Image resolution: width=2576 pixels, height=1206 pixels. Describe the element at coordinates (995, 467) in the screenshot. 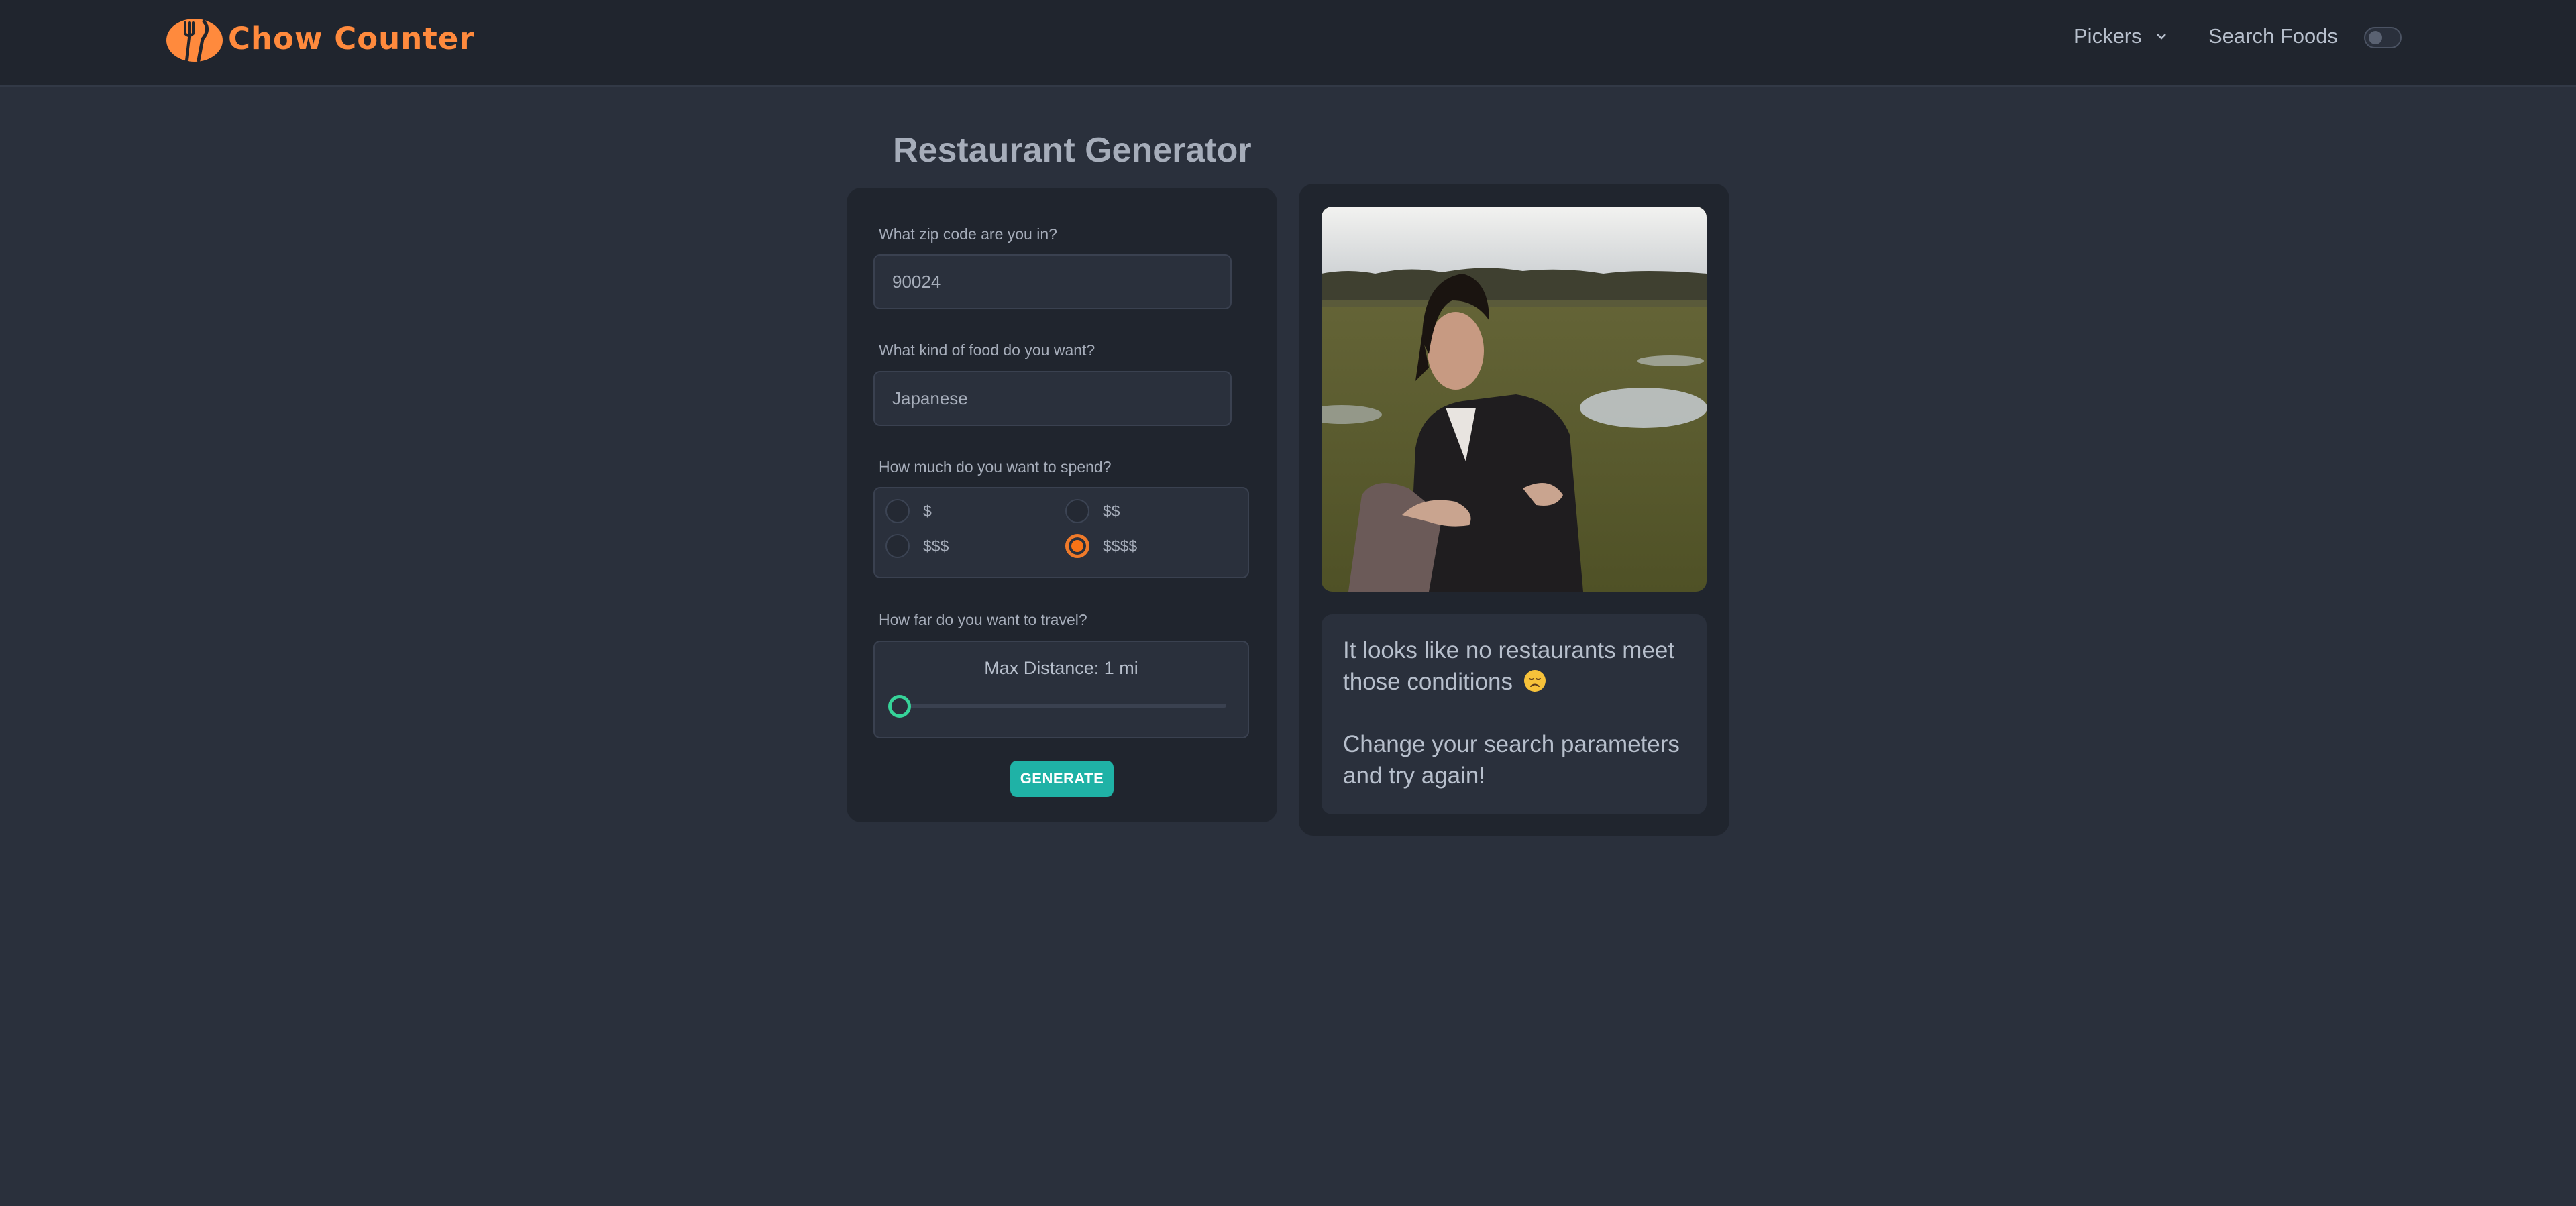

I see `spend-label: How much do you want to spend?` at that location.